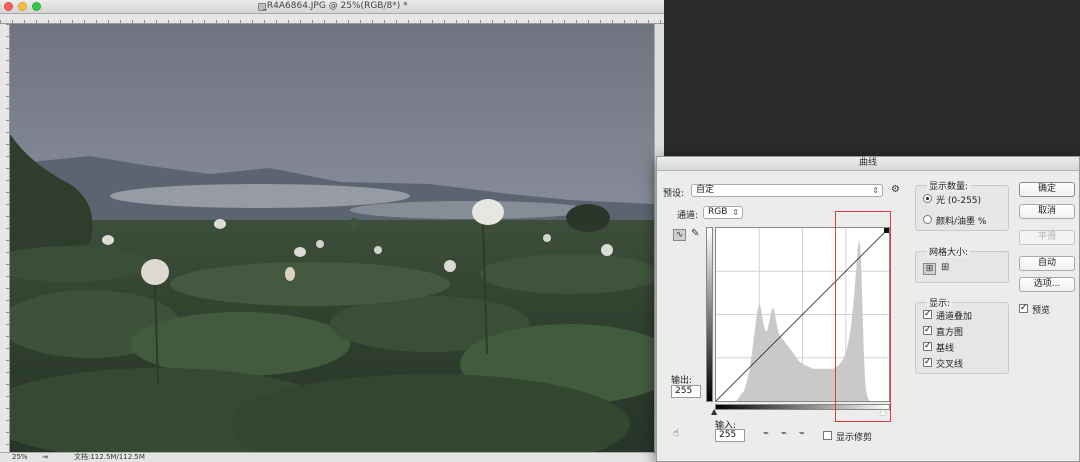  I want to click on smooth-button: 平滑, so click(1047, 237).